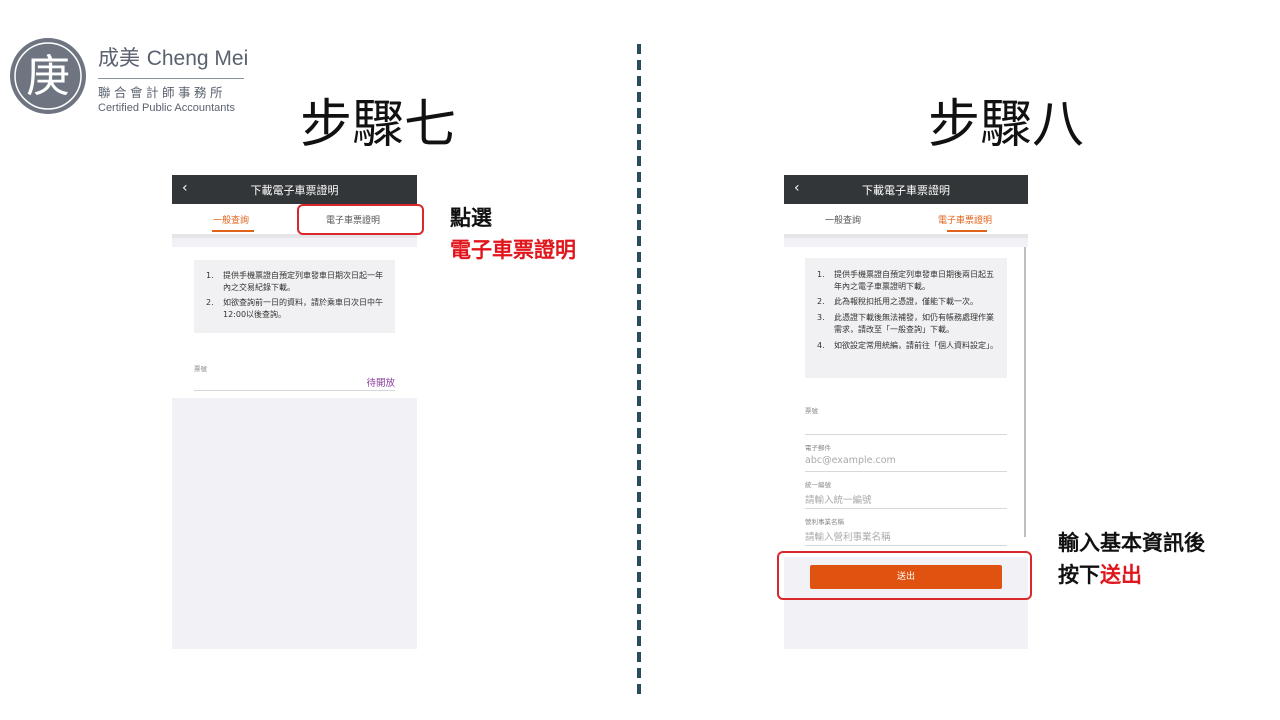 The width and height of the screenshot is (1280, 720). I want to click on email-label: 電子郵件, so click(818, 448).